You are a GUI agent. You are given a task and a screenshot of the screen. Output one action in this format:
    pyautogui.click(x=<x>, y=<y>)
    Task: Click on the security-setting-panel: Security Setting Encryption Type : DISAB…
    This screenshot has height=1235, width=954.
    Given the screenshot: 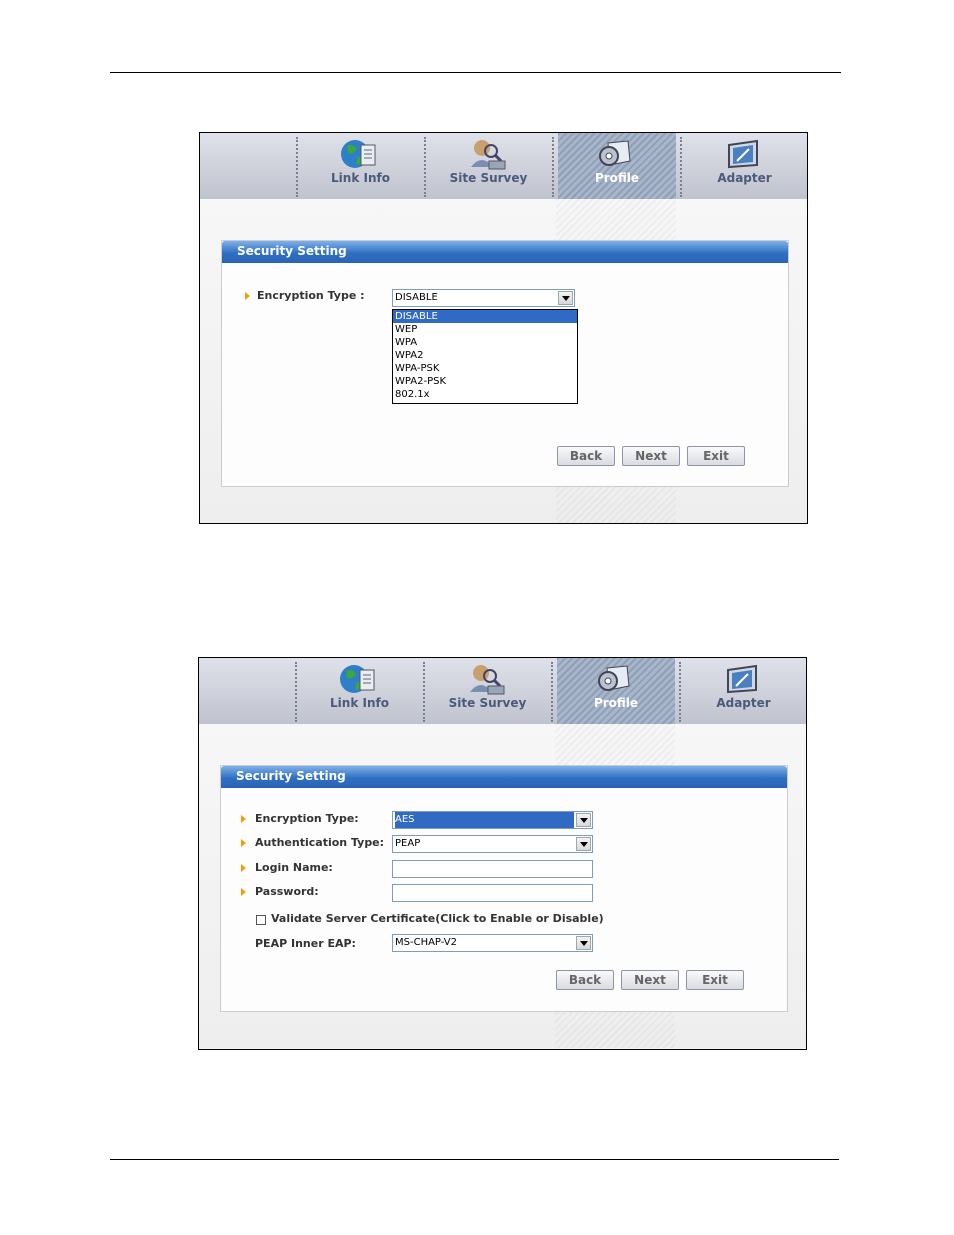 What is the action you would take?
    pyautogui.click(x=505, y=363)
    